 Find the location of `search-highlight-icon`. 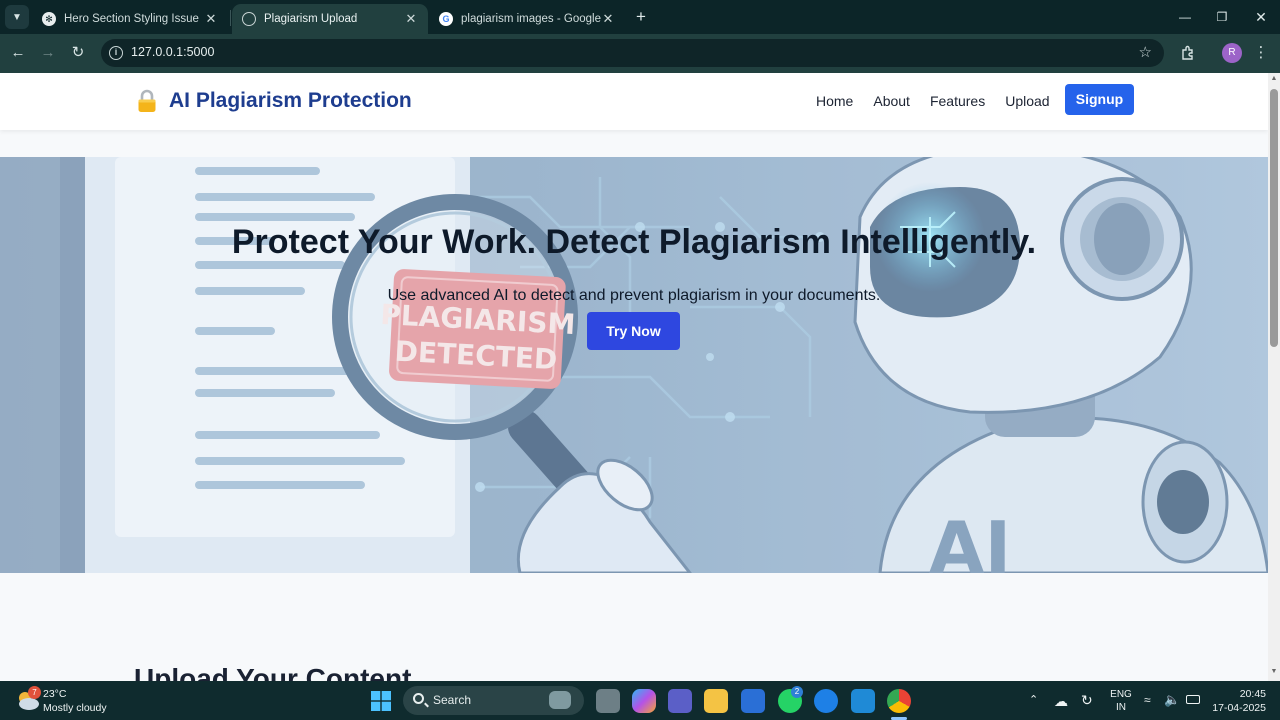

search-highlight-icon is located at coordinates (560, 700).